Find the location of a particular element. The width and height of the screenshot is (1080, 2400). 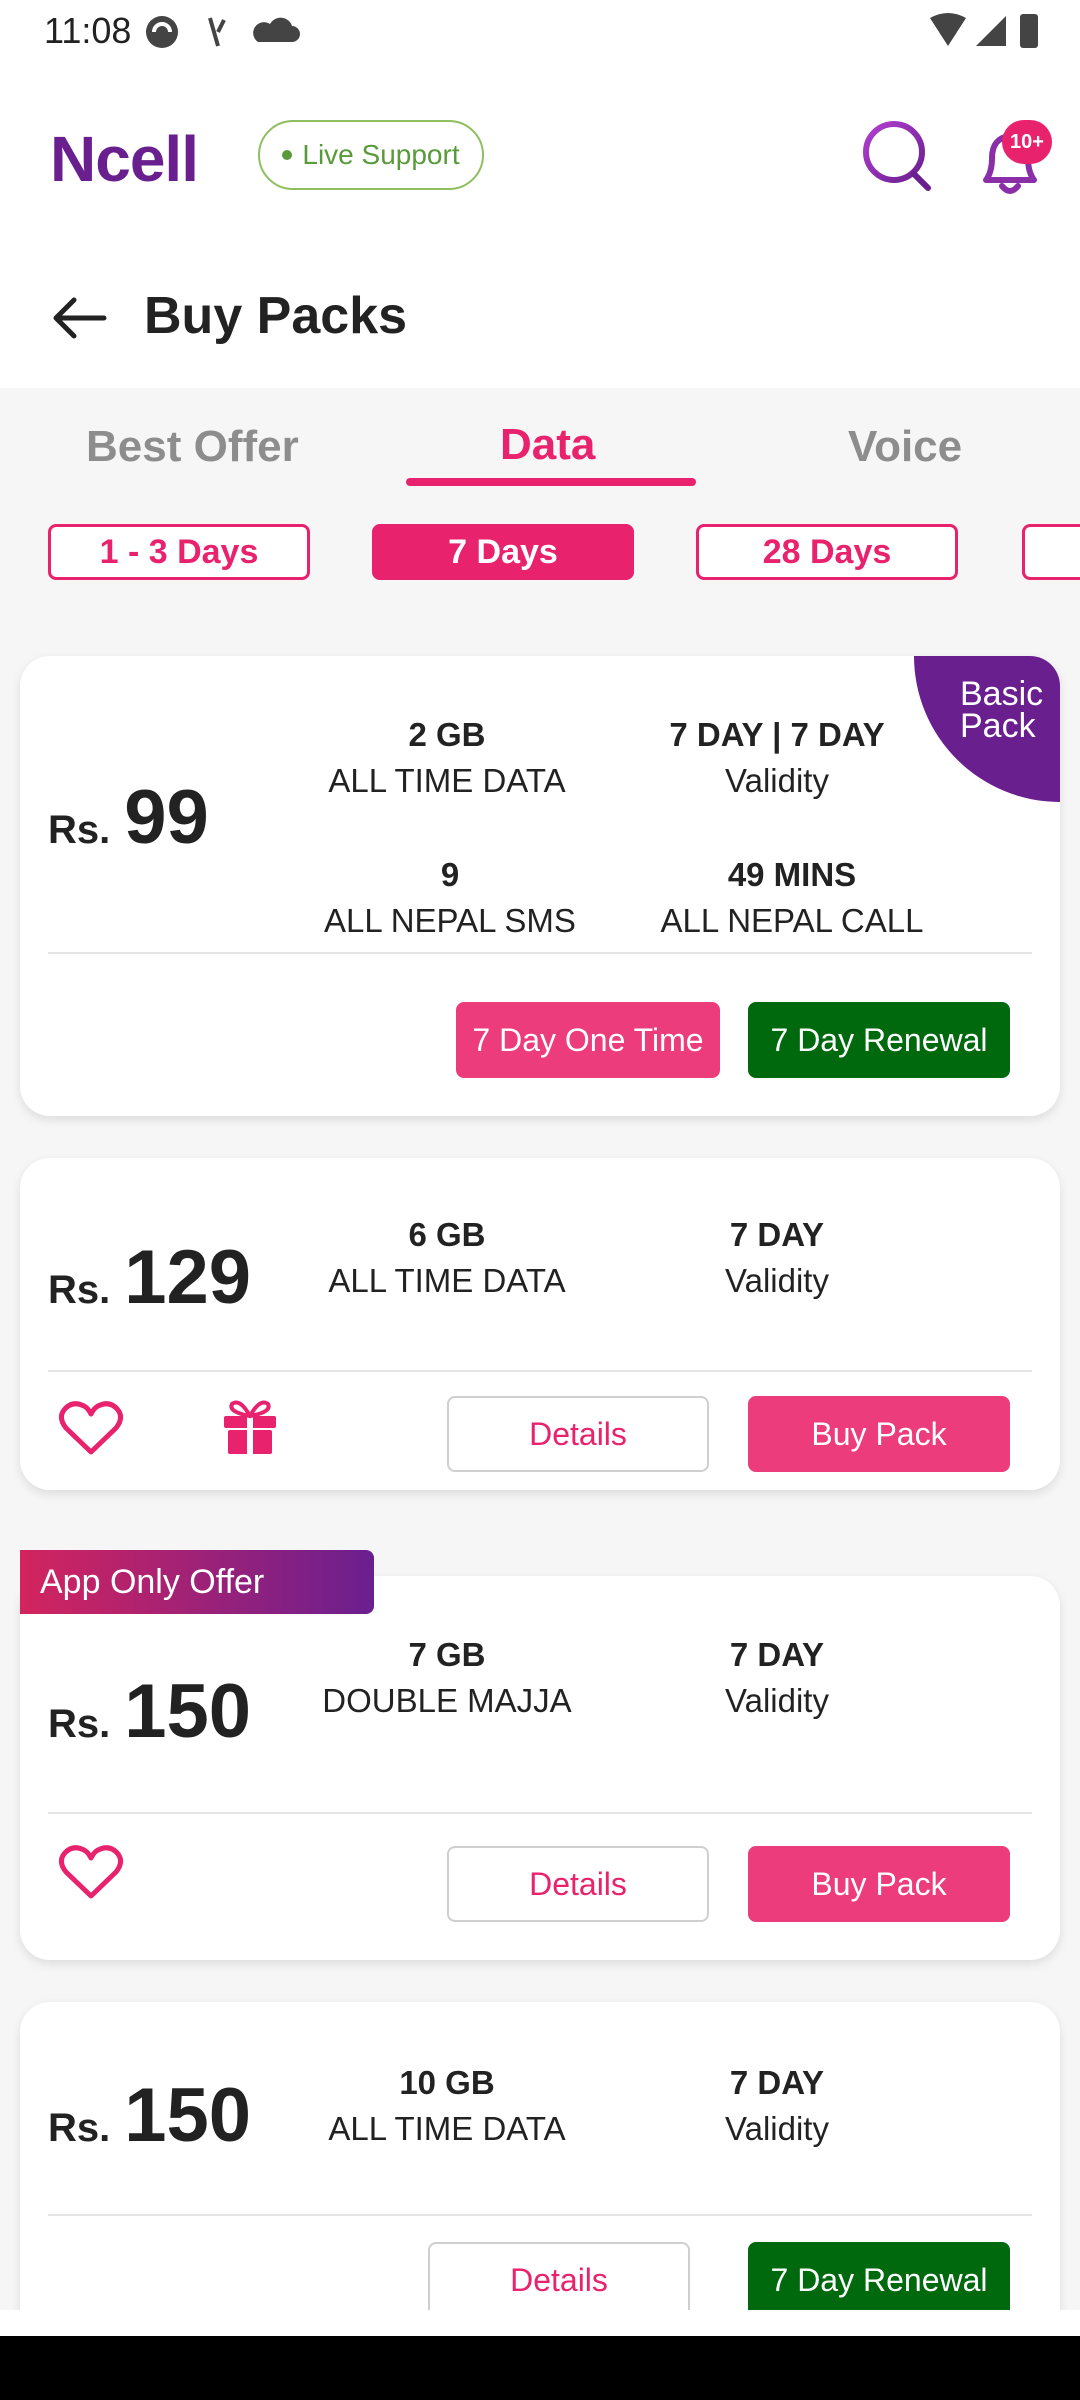

gift-icon is located at coordinates (250, 1426).